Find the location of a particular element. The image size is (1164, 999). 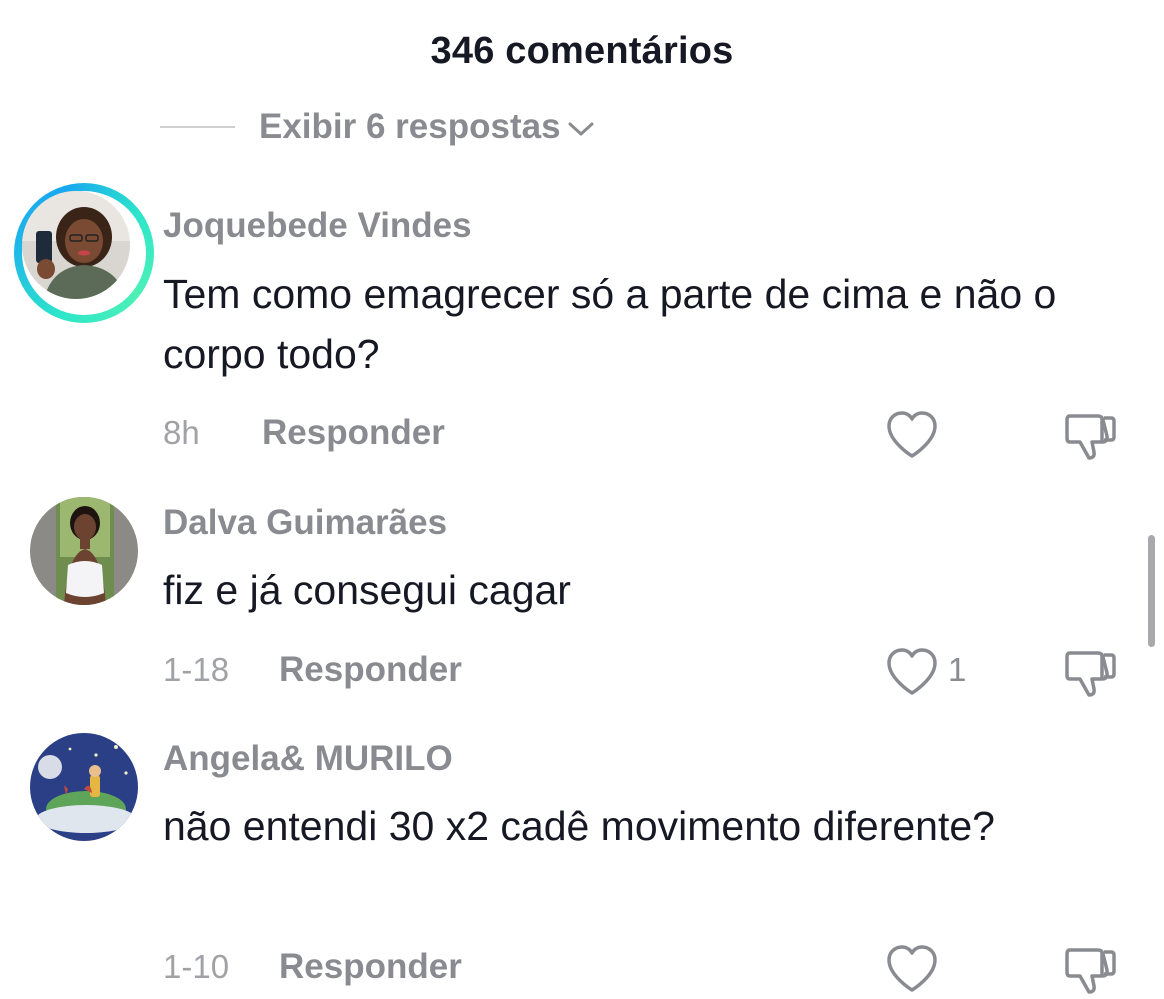

comment-text: fiz e já consegui cagar is located at coordinates (367, 590).